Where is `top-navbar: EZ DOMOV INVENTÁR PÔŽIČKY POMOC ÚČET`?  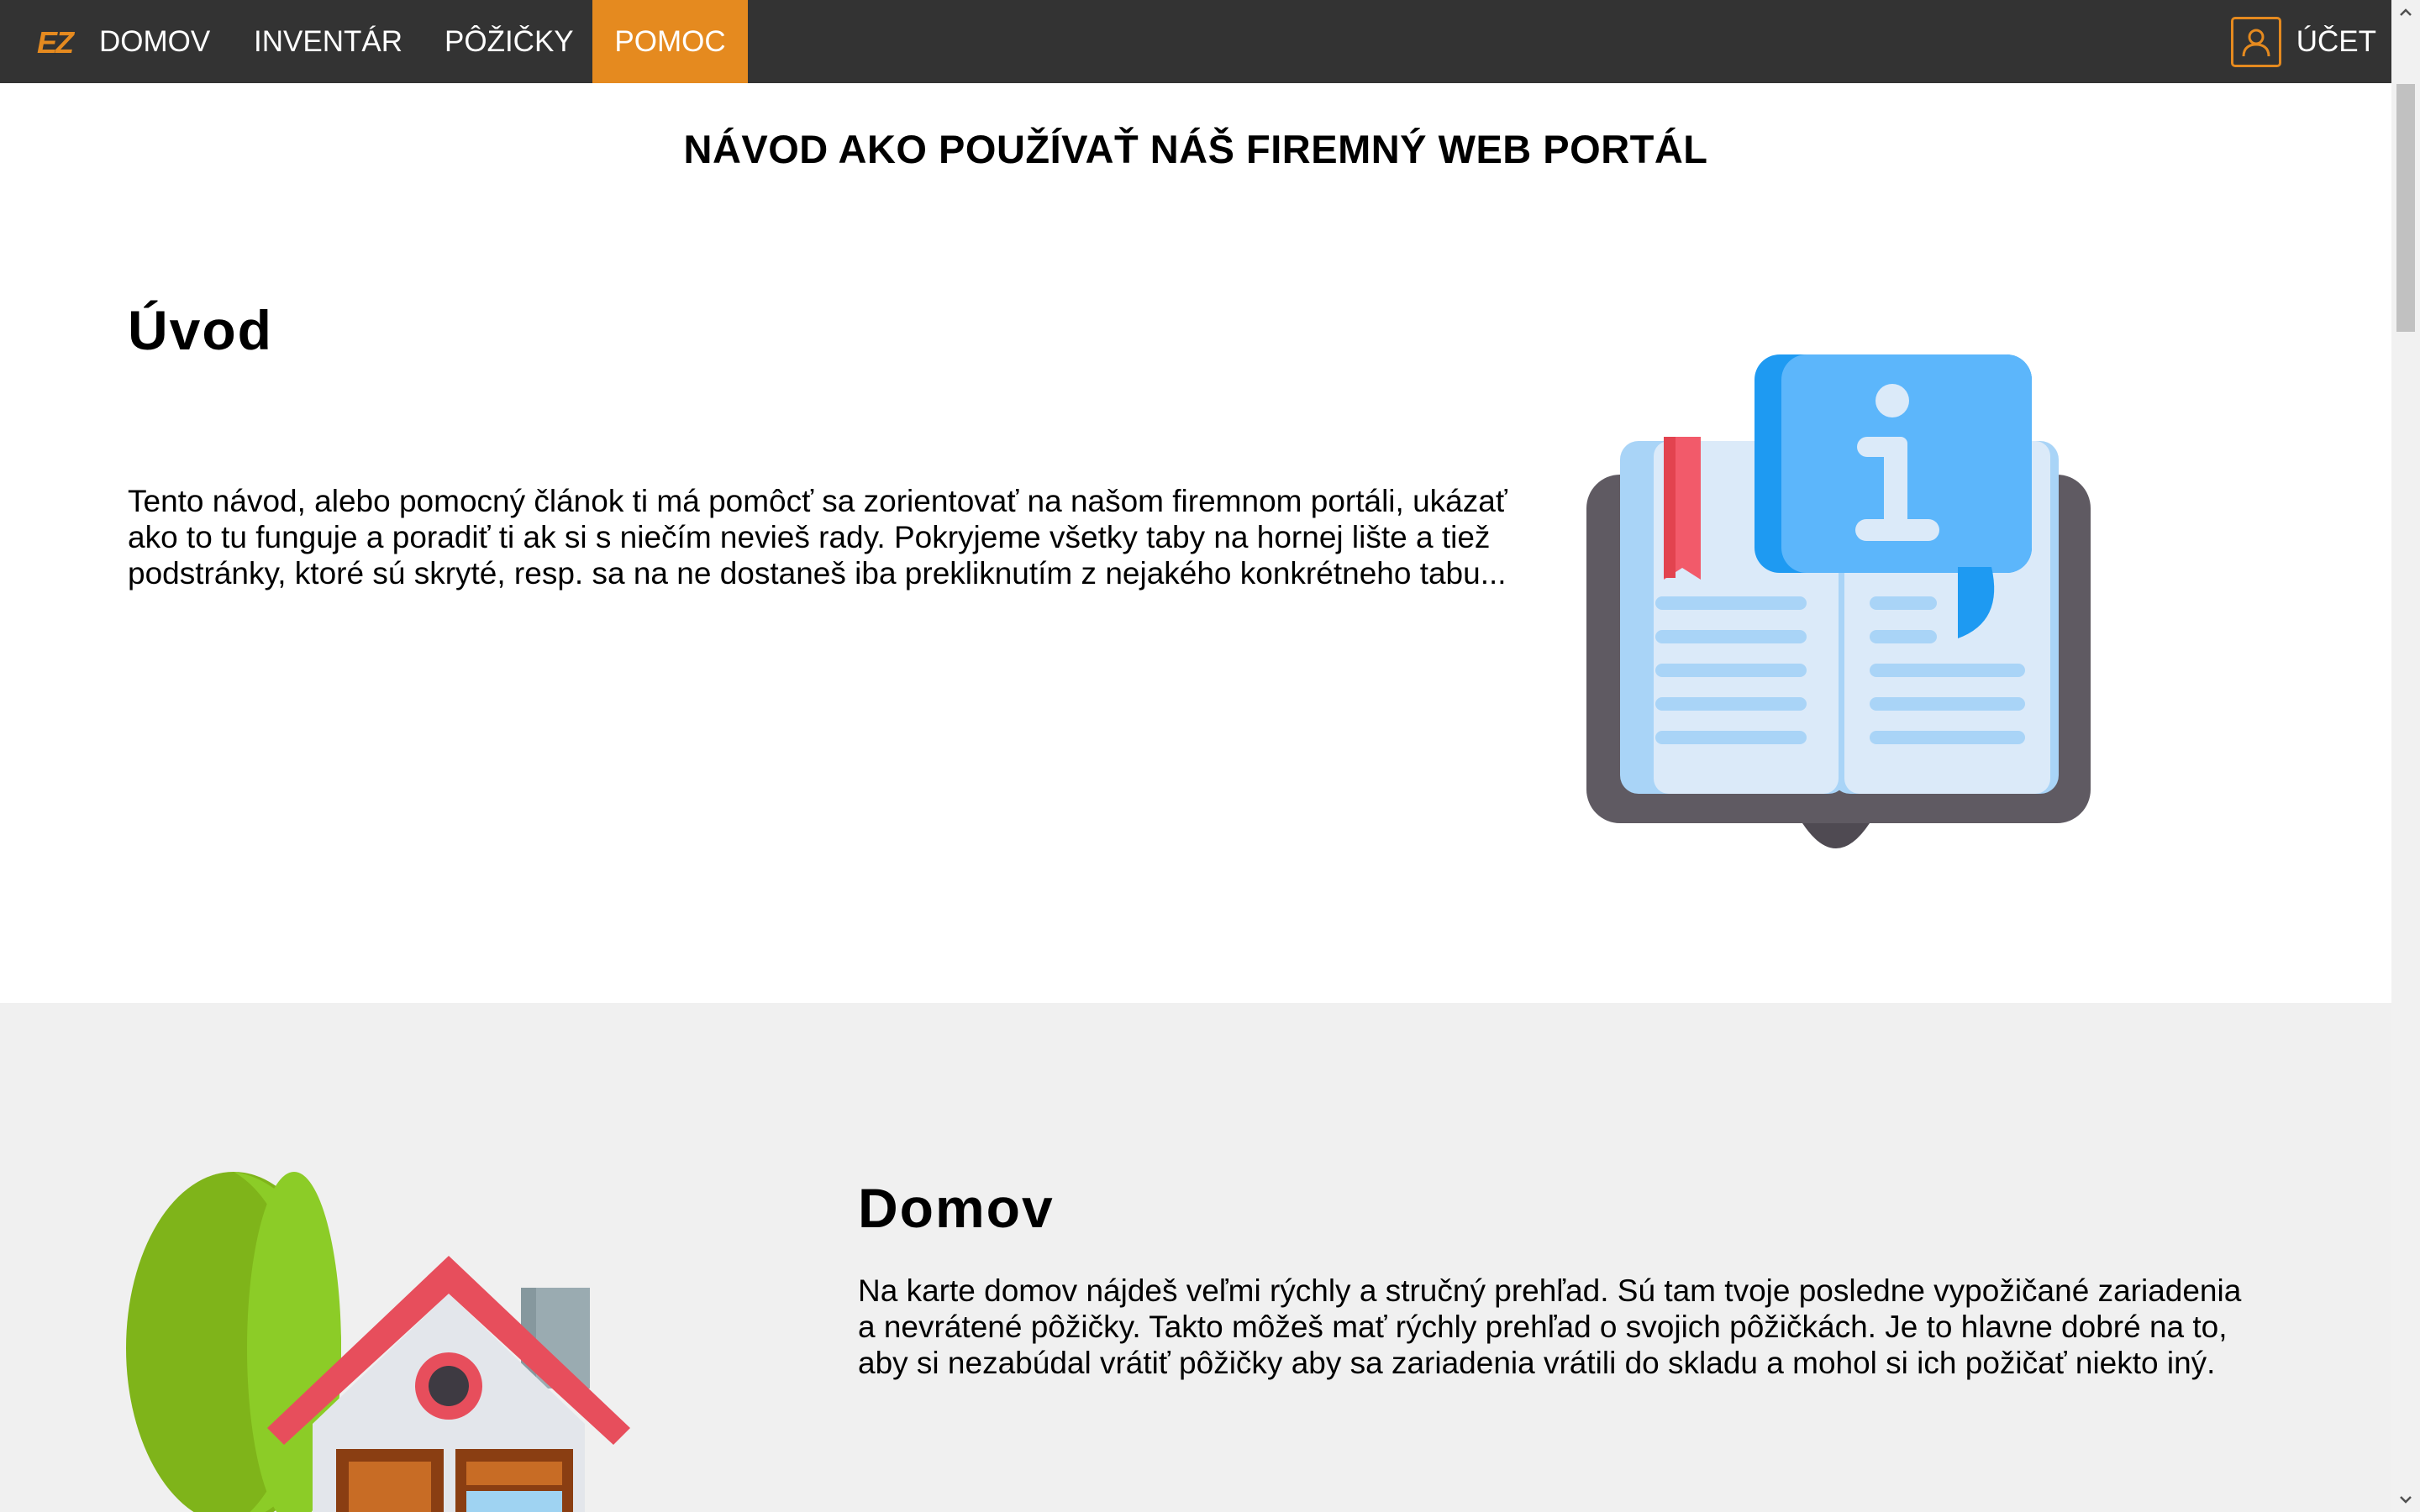 top-navbar: EZ DOMOV INVENTÁR PÔŽIČKY POMOC ÚČET is located at coordinates (1195, 41).